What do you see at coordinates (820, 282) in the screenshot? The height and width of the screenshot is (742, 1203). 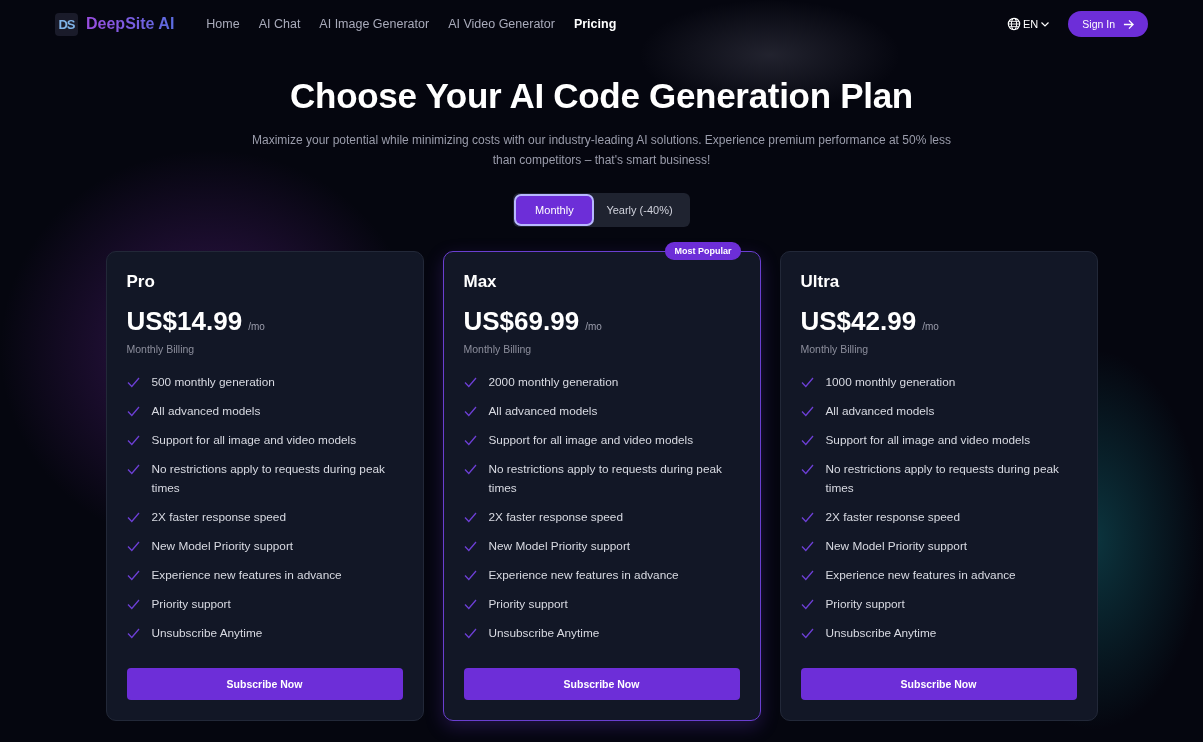 I see `plan-name: Ultra` at bounding box center [820, 282].